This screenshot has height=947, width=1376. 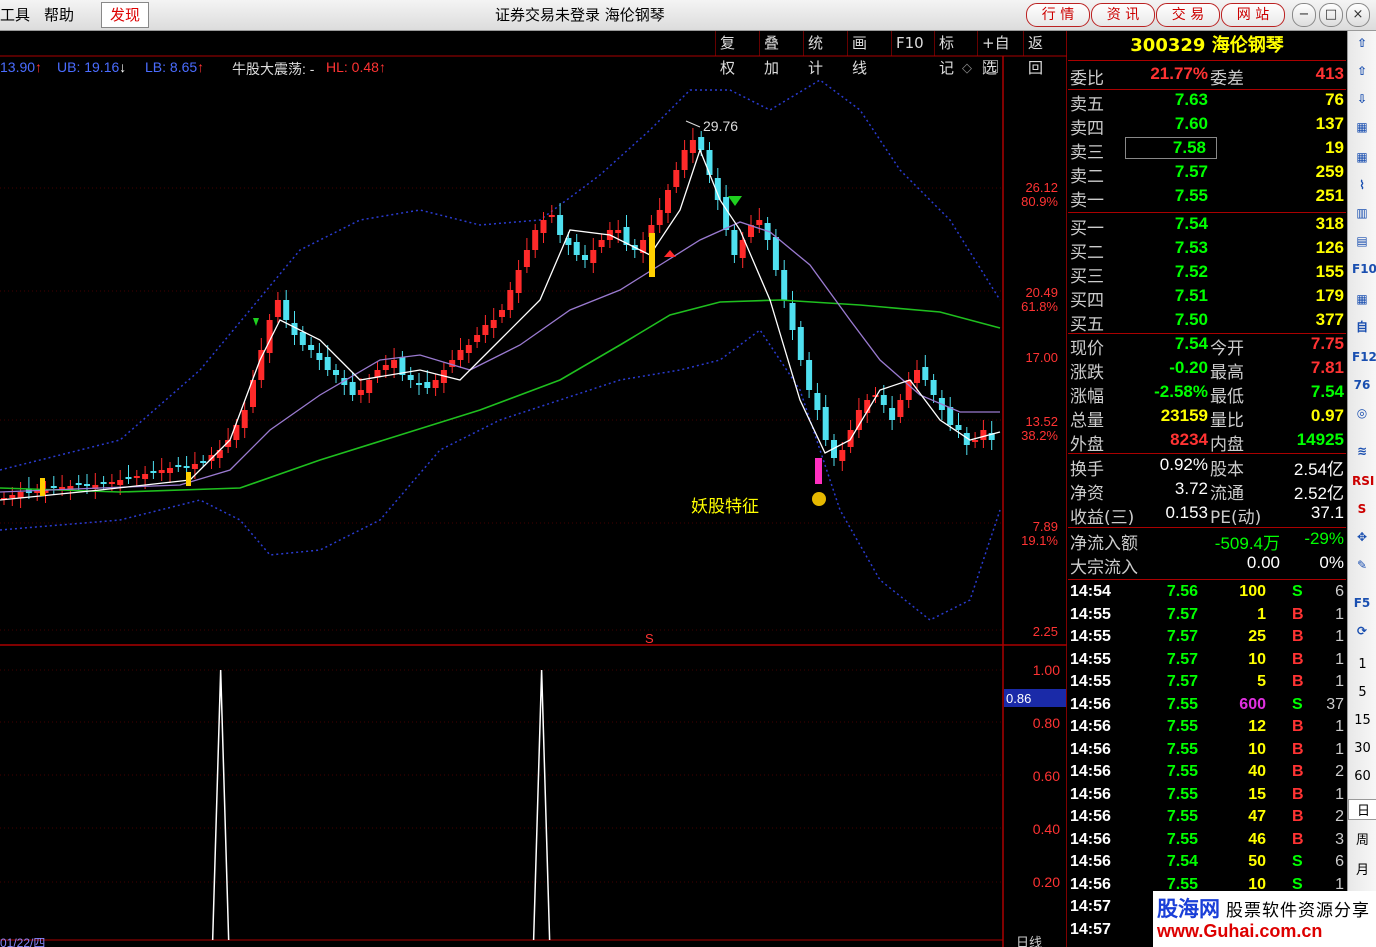 What do you see at coordinates (1257, 839) in the screenshot?
I see `tick-volume: 46` at bounding box center [1257, 839].